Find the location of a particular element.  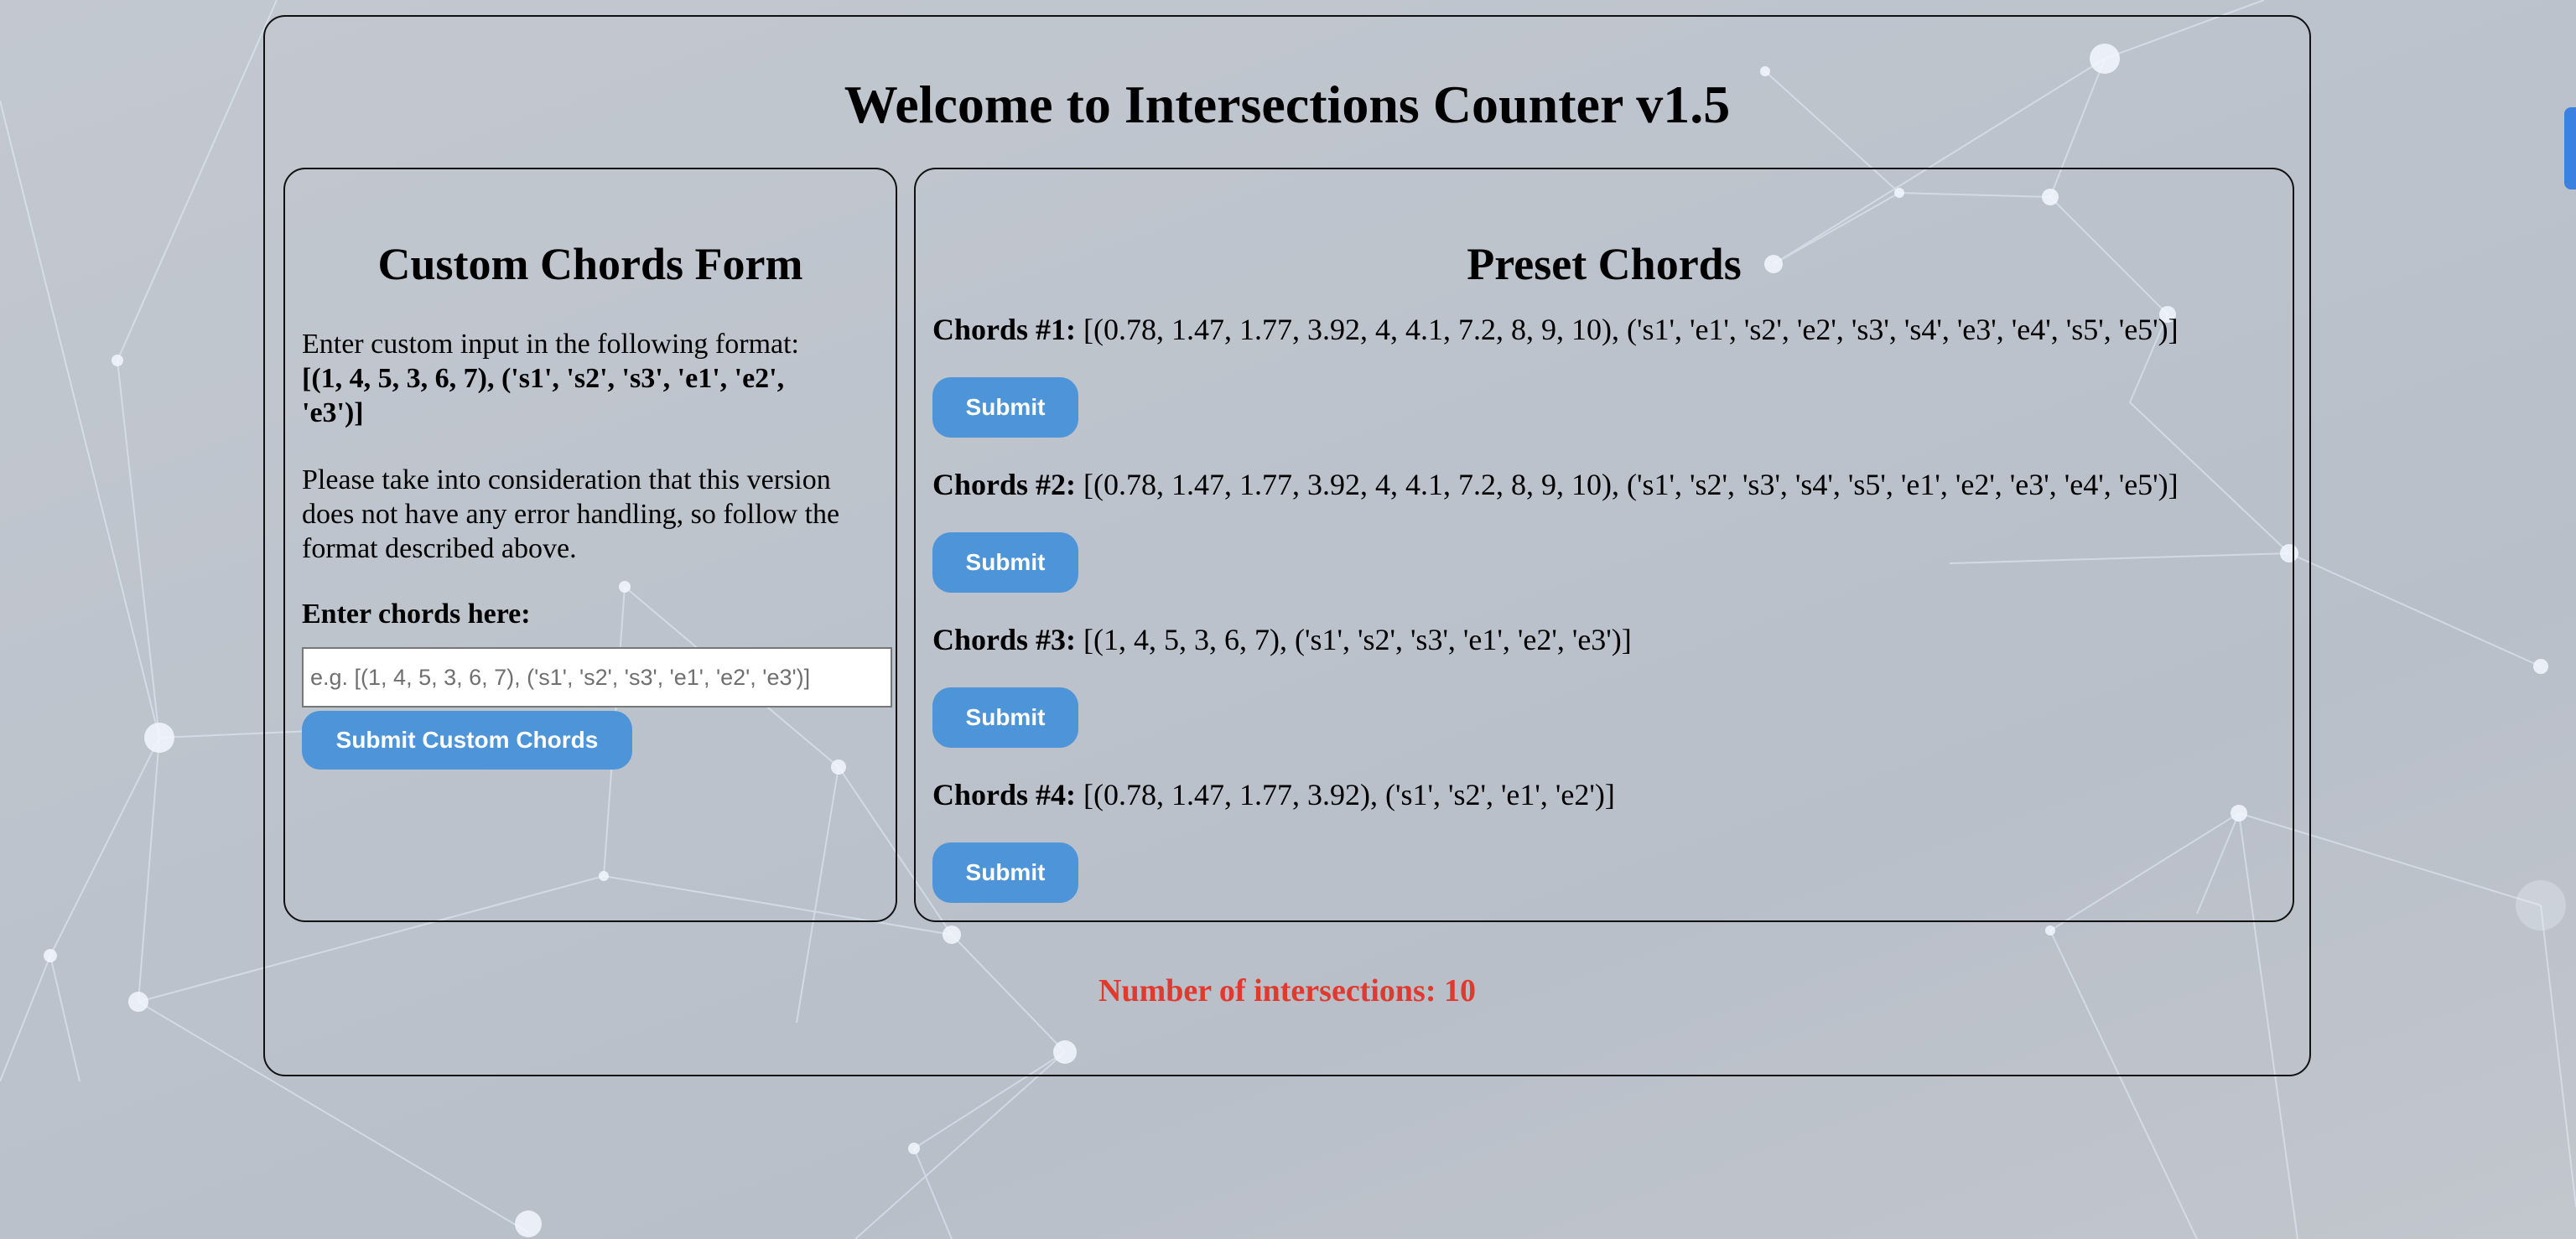

submit-chords-3-button: Submit is located at coordinates (1005, 718).